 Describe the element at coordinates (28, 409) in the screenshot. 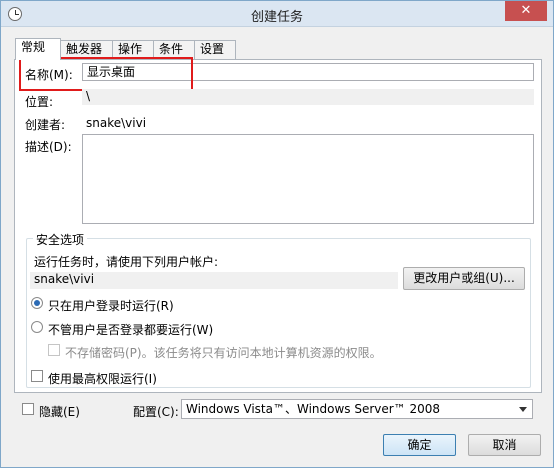

I see `hidden-checkbox` at that location.